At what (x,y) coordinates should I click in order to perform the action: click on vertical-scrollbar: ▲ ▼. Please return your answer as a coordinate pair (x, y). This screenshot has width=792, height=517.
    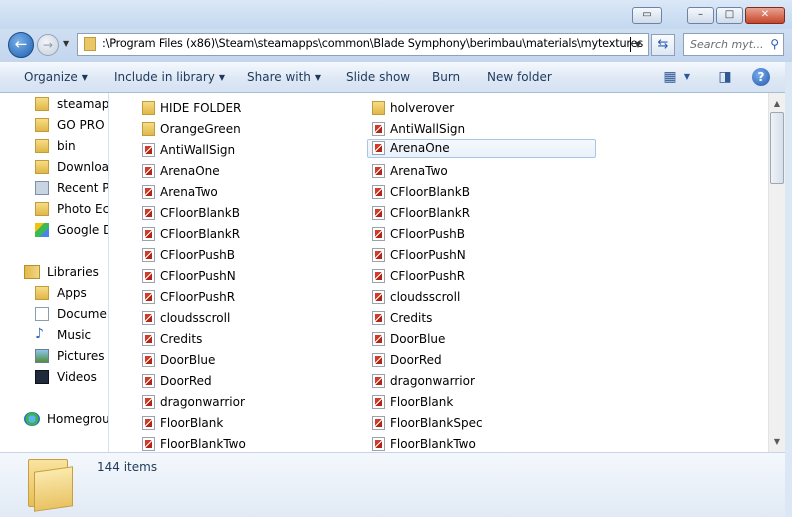
    Looking at the image, I should click on (776, 272).